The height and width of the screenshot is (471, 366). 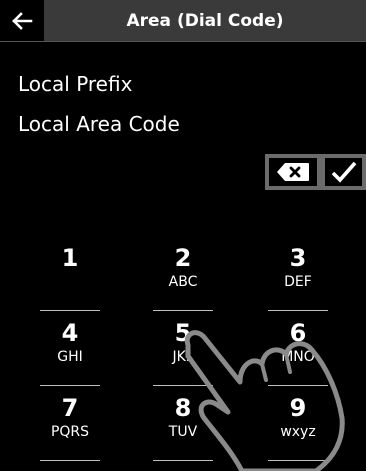 I want to click on key-8: 8 TUV, so click(x=183, y=418).